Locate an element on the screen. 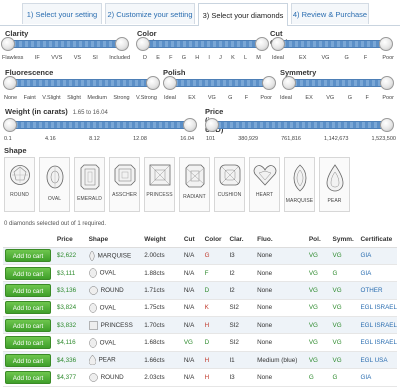  clarity-slider-min-handle is located at coordinates (8, 44).